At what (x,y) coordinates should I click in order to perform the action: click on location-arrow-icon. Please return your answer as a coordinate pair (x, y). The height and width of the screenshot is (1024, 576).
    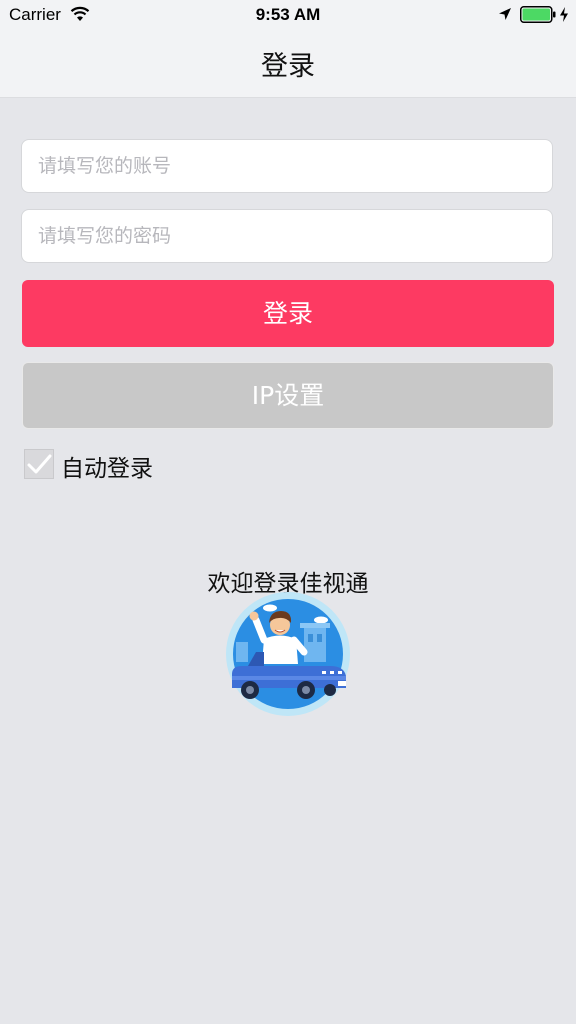
    Looking at the image, I should click on (505, 14).